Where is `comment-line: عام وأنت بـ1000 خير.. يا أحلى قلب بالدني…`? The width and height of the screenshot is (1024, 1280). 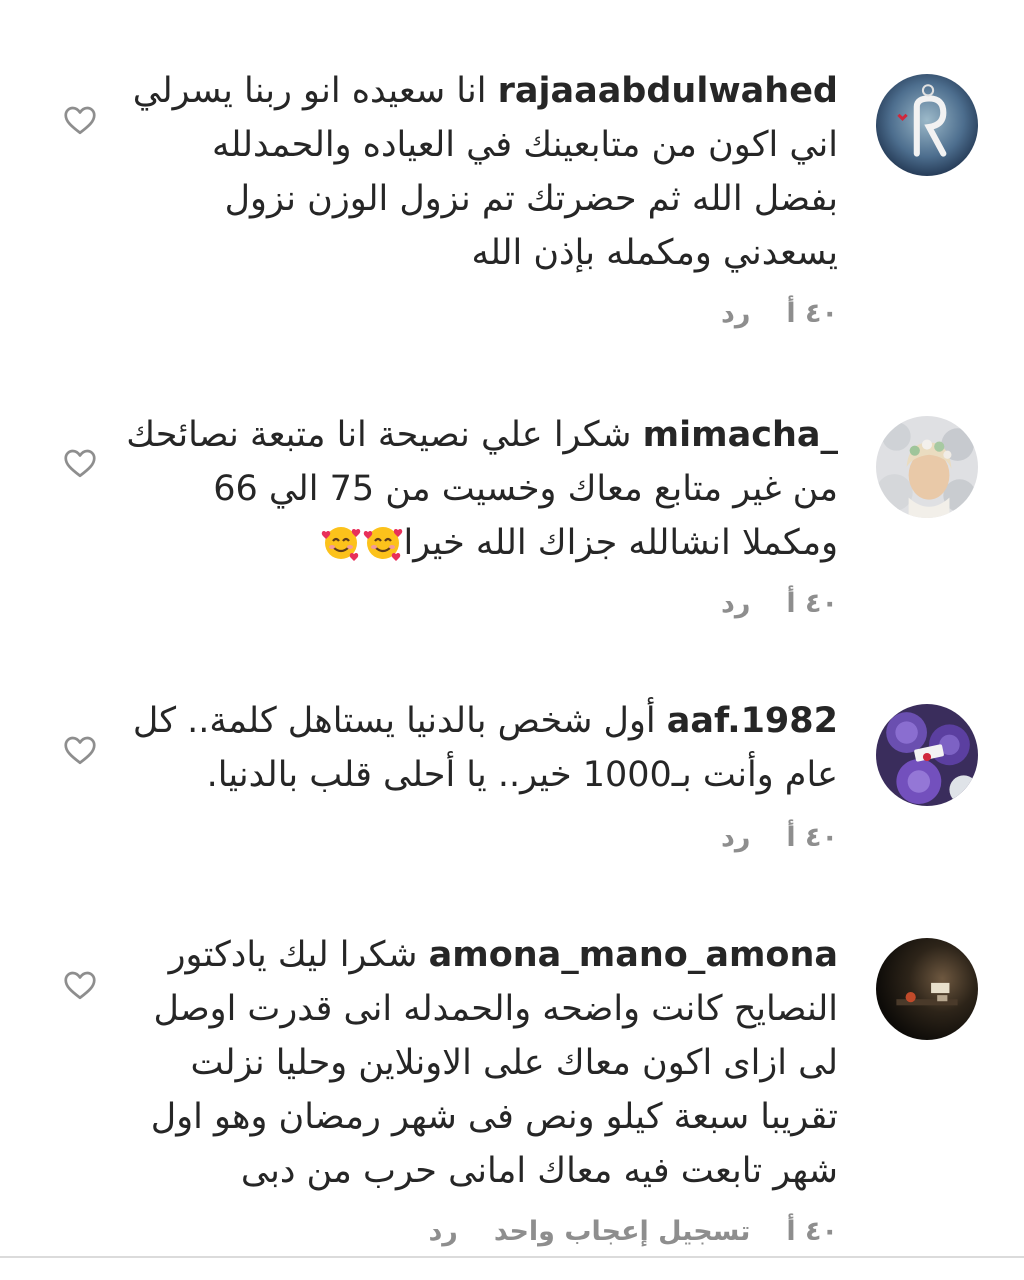 comment-line: عام وأنت بـ1000 خير.. يا أحلى قلب بالدني… is located at coordinates (522, 775).